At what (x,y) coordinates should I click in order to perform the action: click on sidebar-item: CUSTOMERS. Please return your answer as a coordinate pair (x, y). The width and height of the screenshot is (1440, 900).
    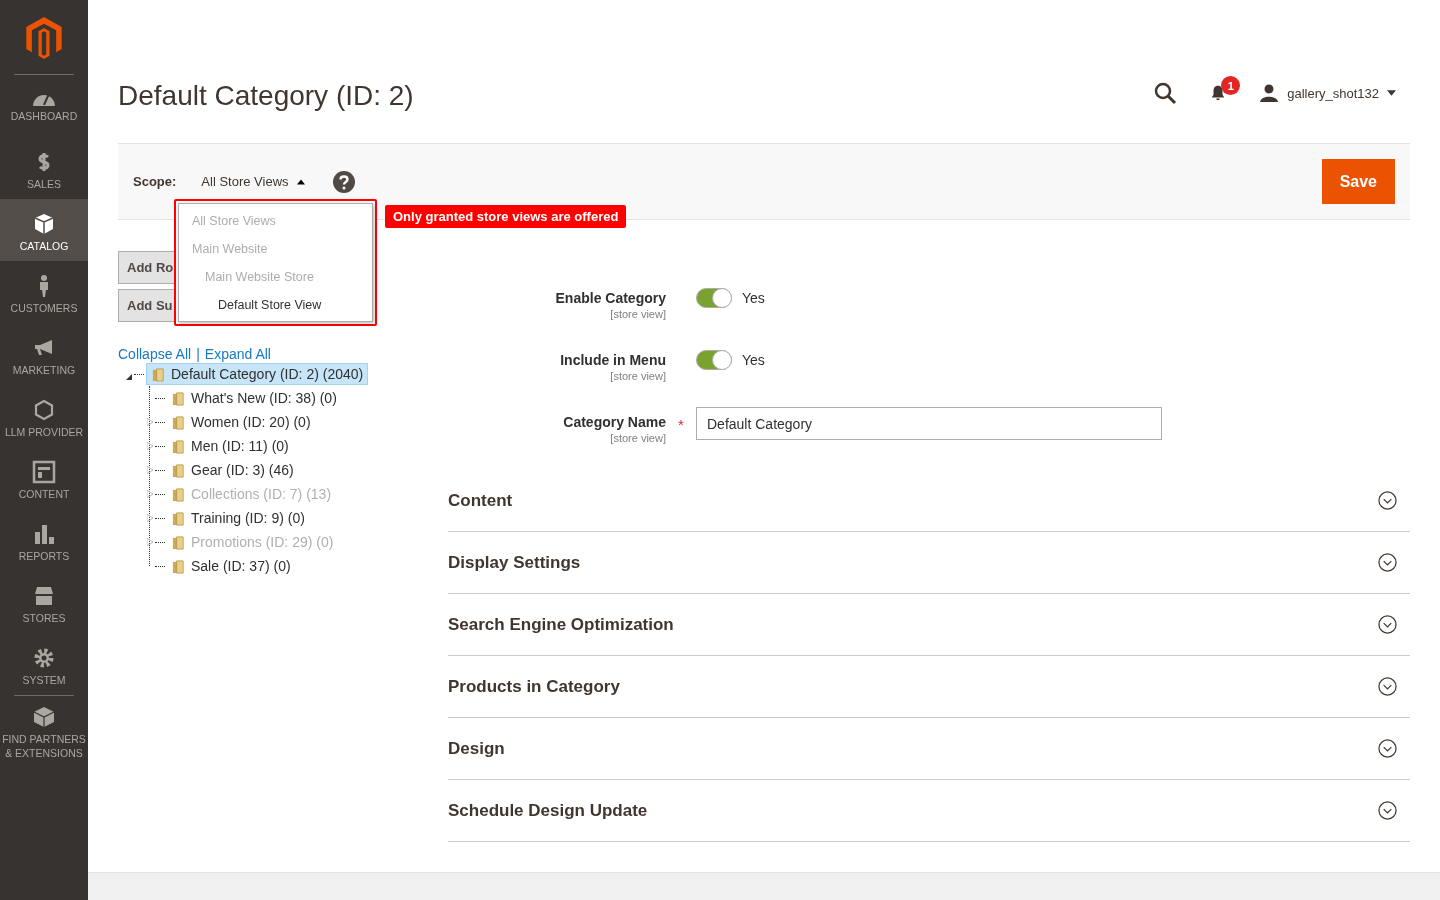
    Looking at the image, I should click on (44, 292).